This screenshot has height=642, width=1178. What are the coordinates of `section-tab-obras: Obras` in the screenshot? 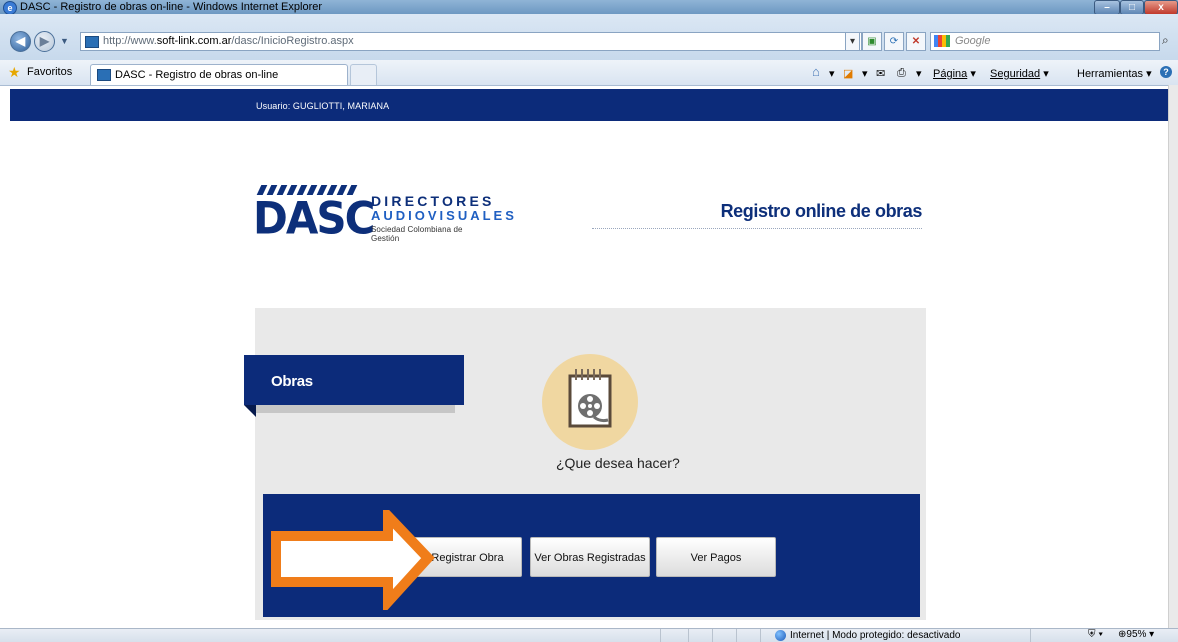 It's located at (354, 380).